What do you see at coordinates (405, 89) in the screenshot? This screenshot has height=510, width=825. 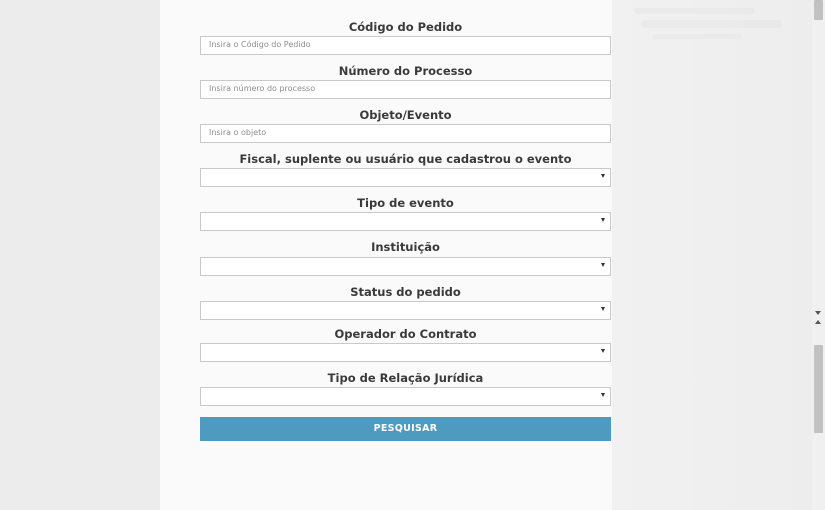 I see `numero-processo-input: Insira número do processo` at bounding box center [405, 89].